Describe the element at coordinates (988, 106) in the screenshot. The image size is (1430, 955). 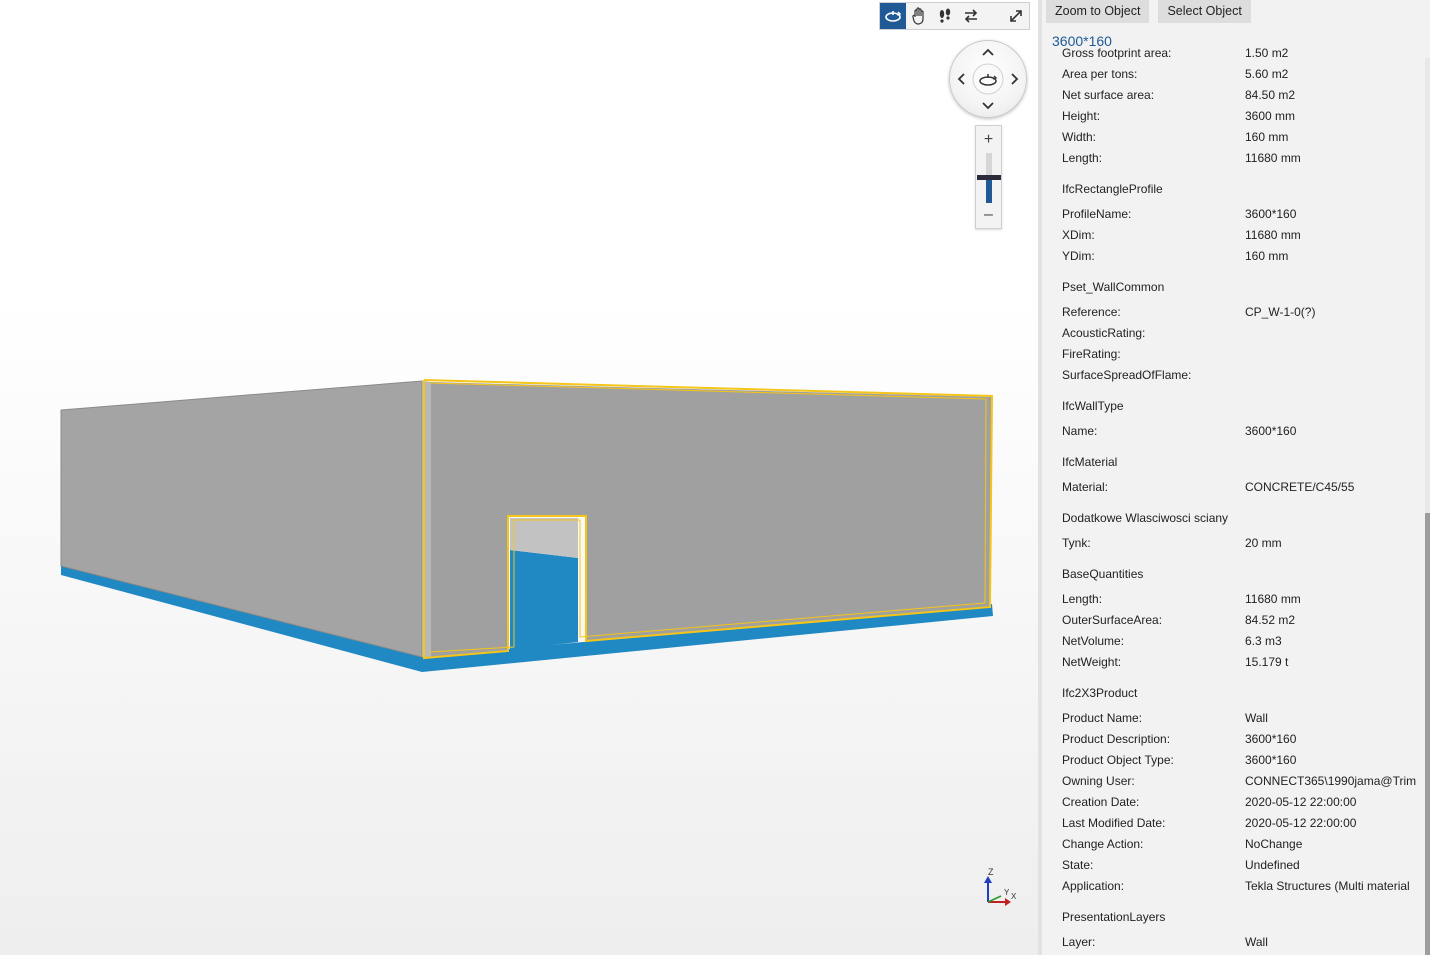
I see `compass-down-icon` at that location.